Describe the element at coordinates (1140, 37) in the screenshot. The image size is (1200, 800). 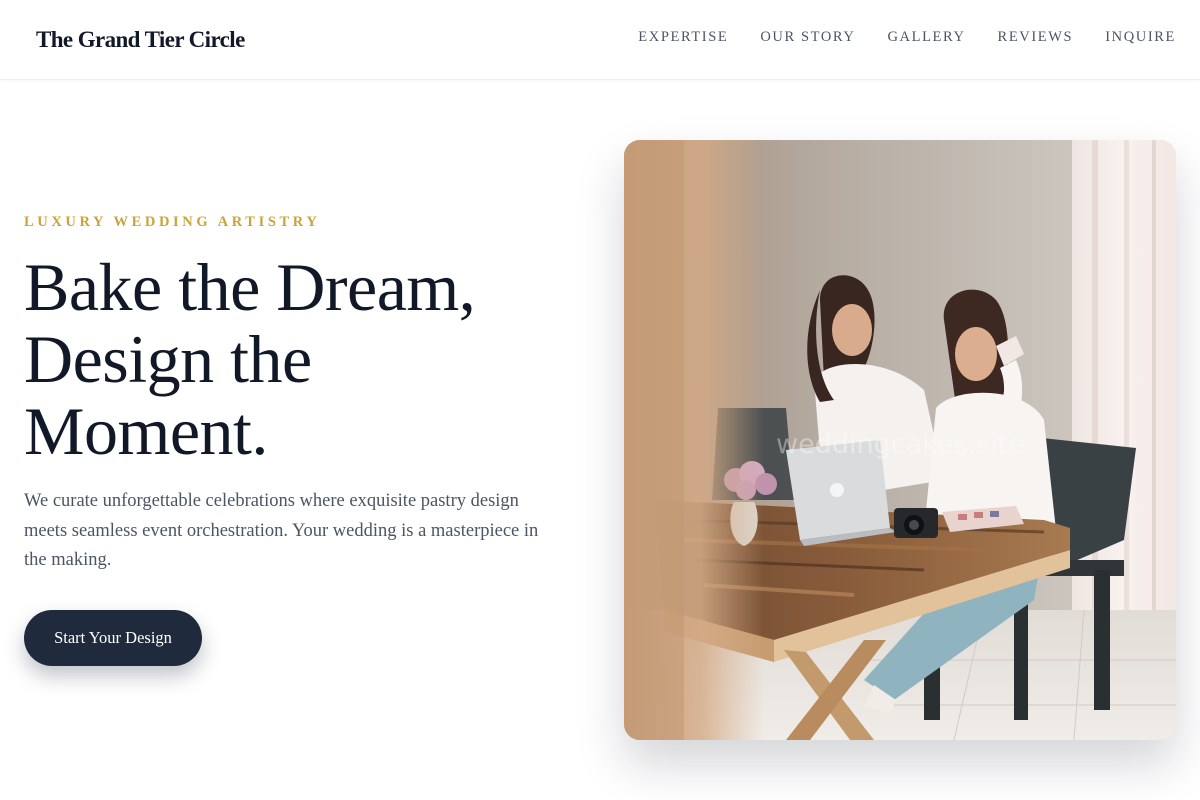
I see `nav-link-inquire: INQUIRE` at that location.